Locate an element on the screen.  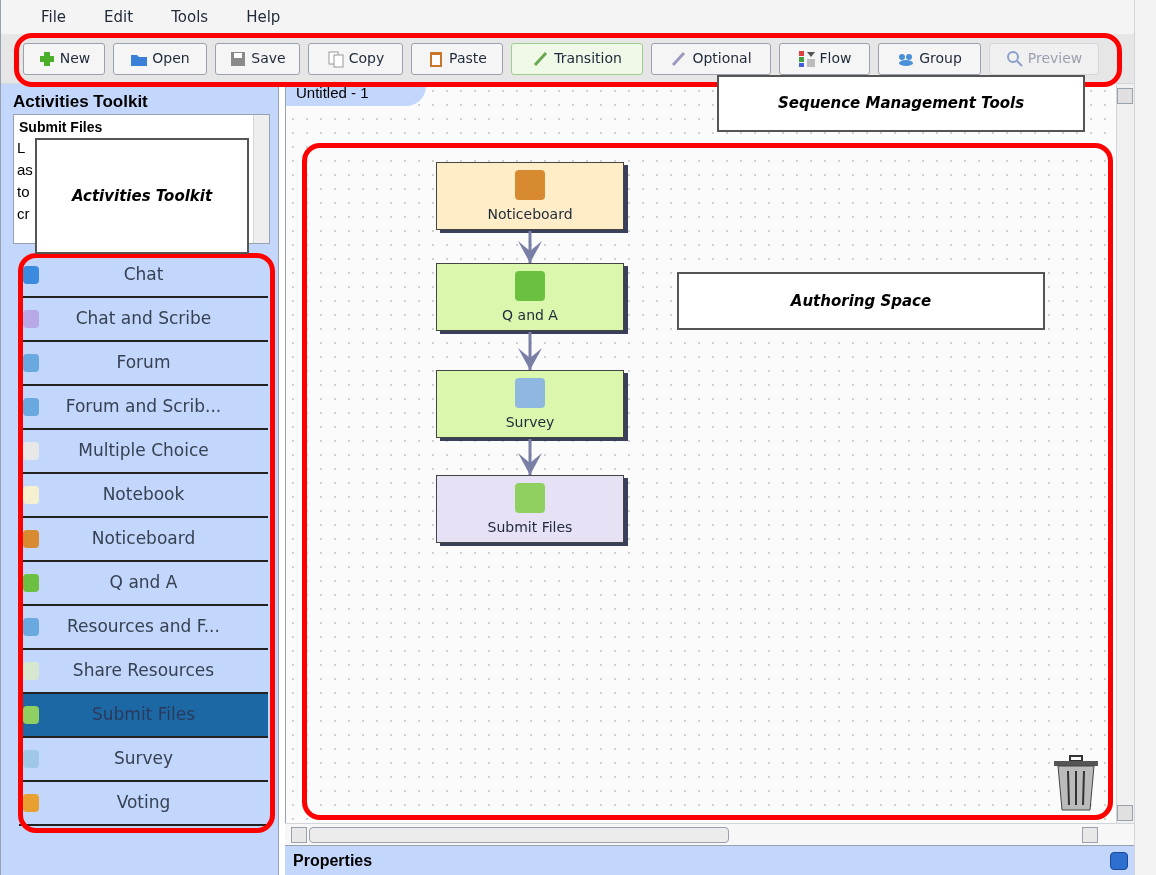
menu-item: File is located at coordinates (54, 17).